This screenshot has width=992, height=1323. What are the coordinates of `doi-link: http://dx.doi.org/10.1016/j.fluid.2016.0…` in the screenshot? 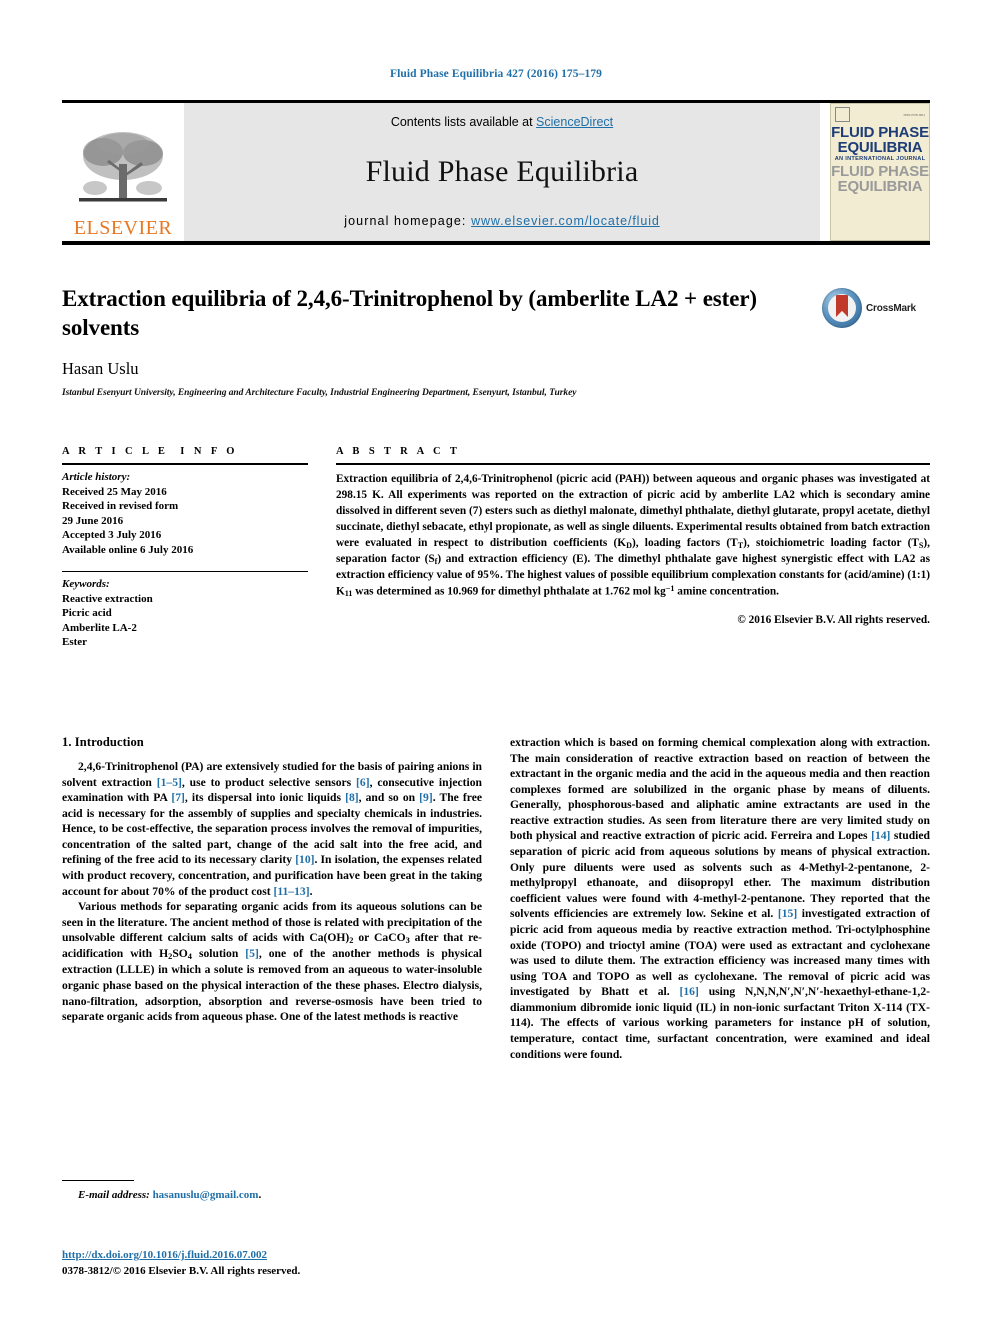 It's located at (164, 1255).